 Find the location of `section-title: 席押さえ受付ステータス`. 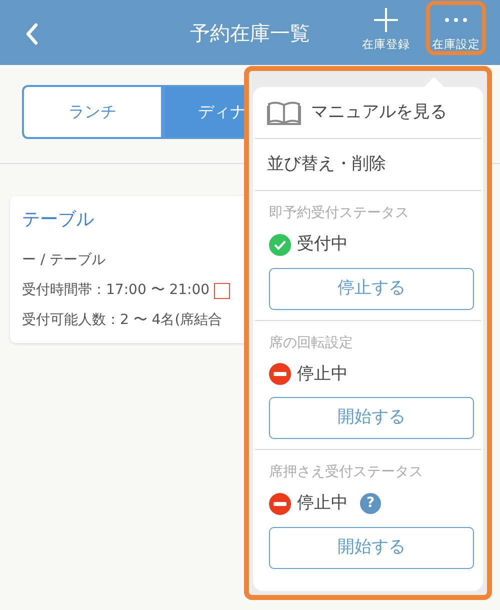

section-title: 席押さえ受付ステータス is located at coordinates (346, 472).